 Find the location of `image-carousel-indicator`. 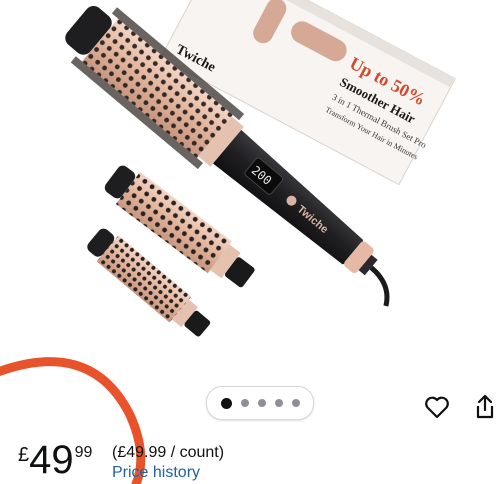

image-carousel-indicator is located at coordinates (260, 403).